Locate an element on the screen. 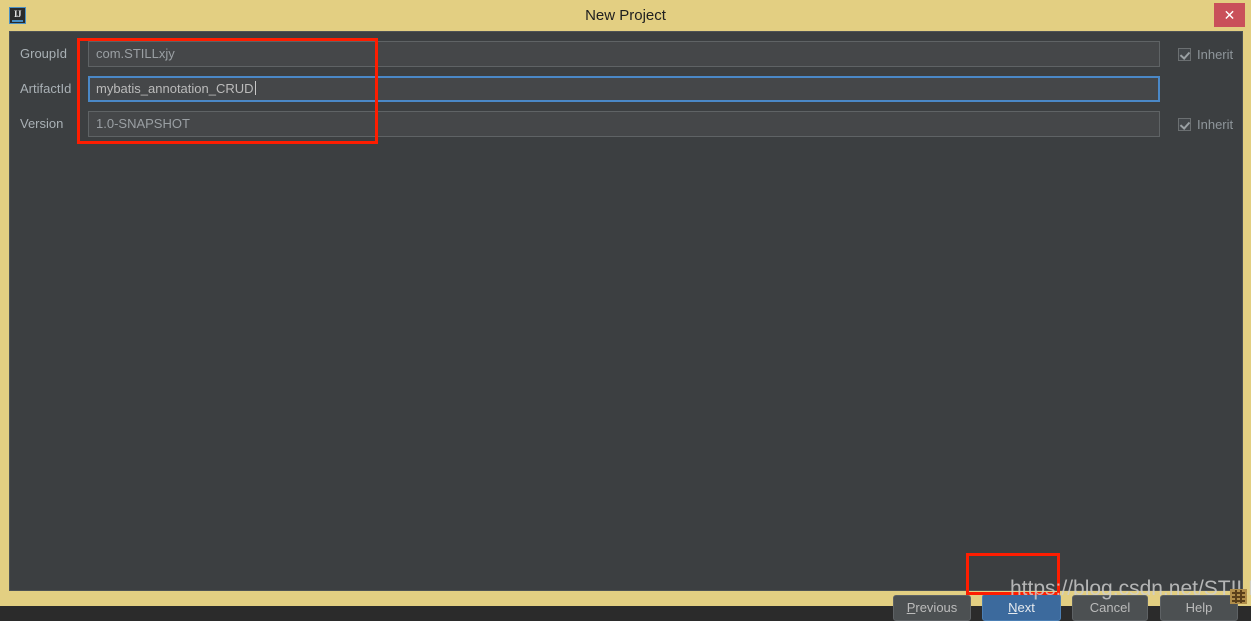  previous-button: Previous is located at coordinates (932, 608).